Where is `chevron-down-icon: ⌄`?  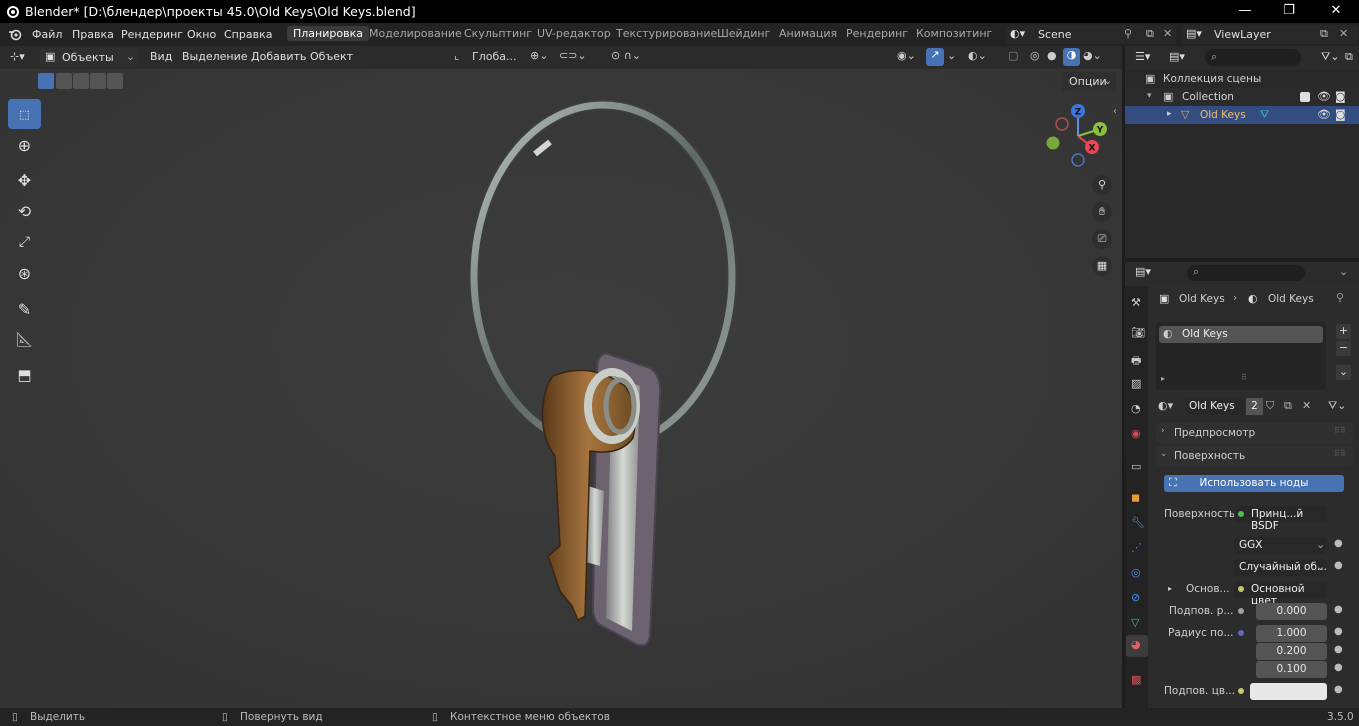 chevron-down-icon: ⌄ is located at coordinates (1343, 271).